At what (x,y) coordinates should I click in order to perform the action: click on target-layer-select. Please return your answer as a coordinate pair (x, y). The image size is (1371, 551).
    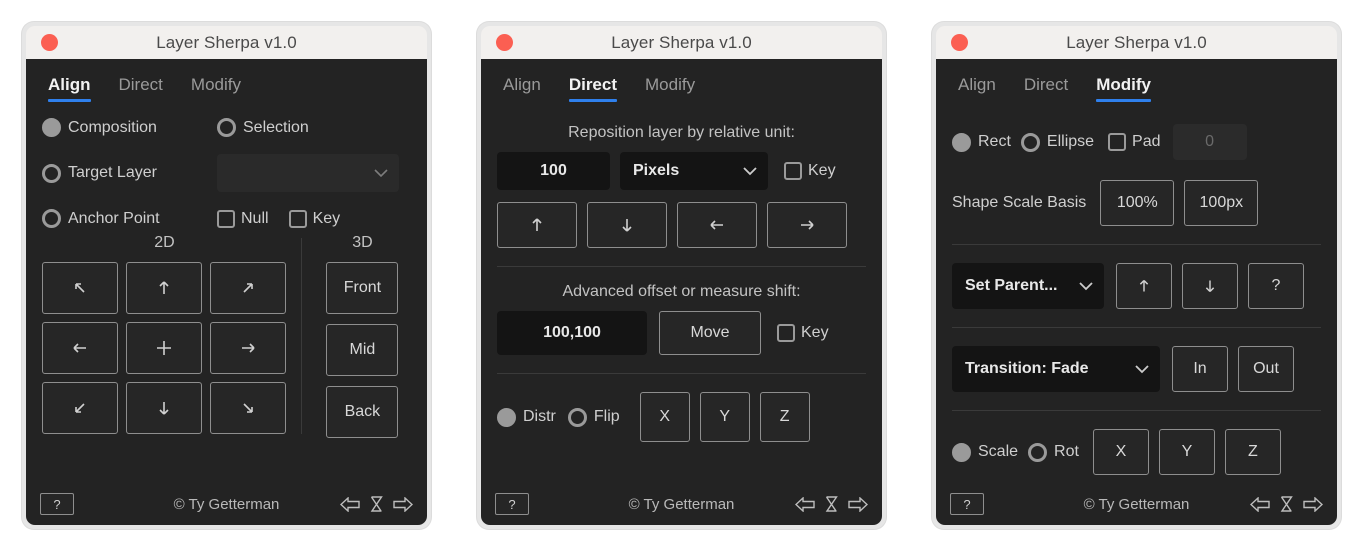
    Looking at the image, I should click on (308, 173).